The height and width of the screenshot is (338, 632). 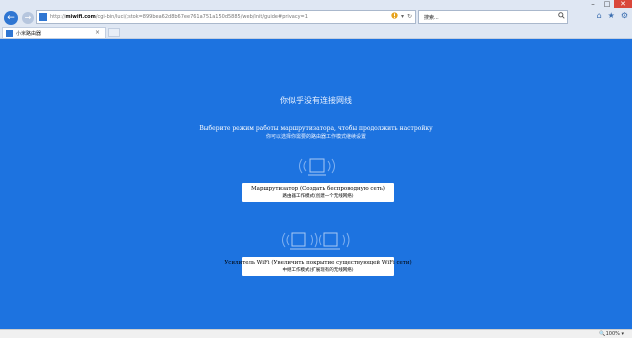 I want to click on extender-wifi-icon, so click(x=316, y=241).